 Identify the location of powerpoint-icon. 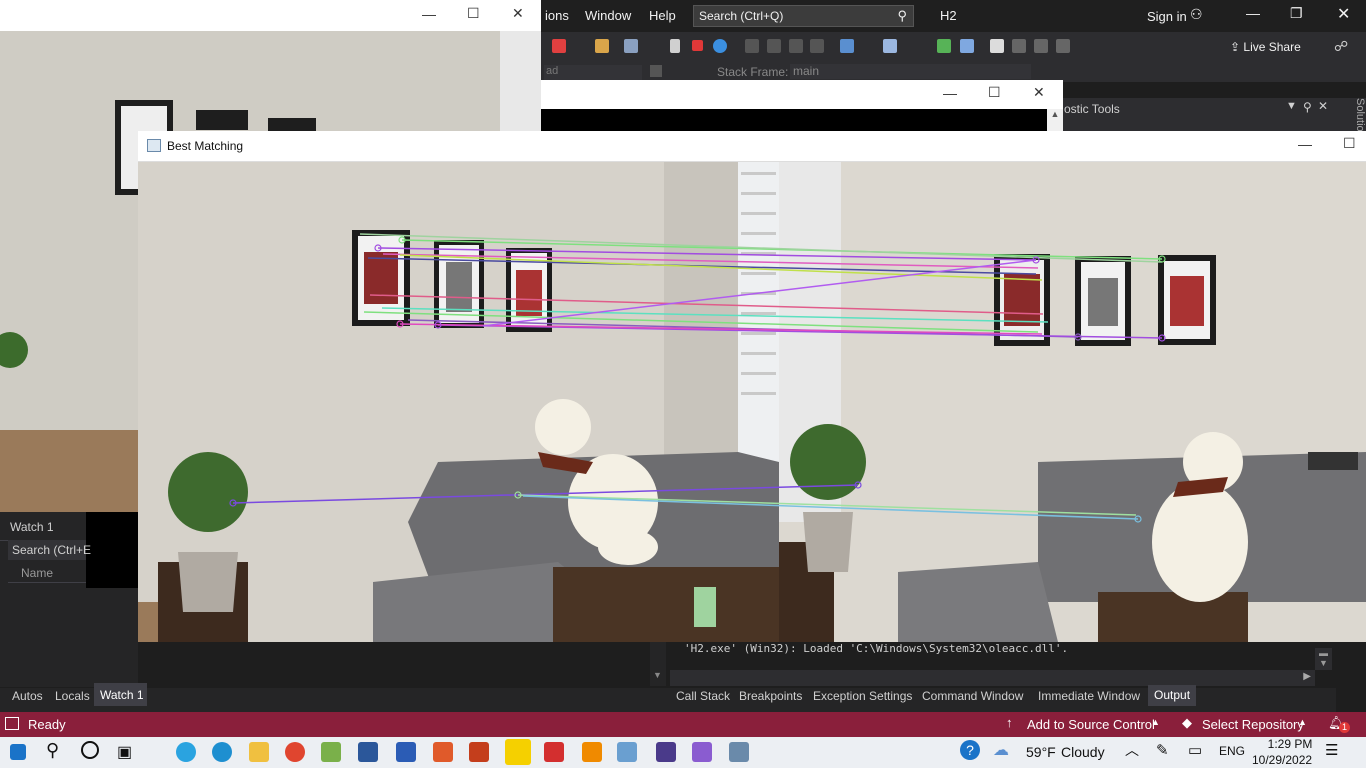
(479, 752).